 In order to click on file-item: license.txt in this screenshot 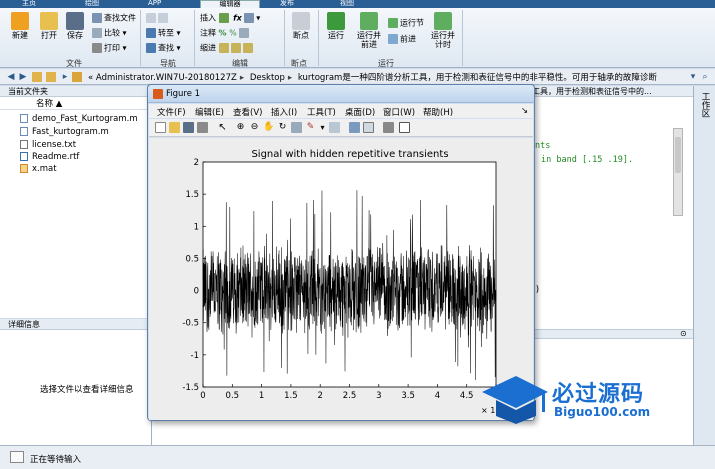, I will do `click(48, 145)`.